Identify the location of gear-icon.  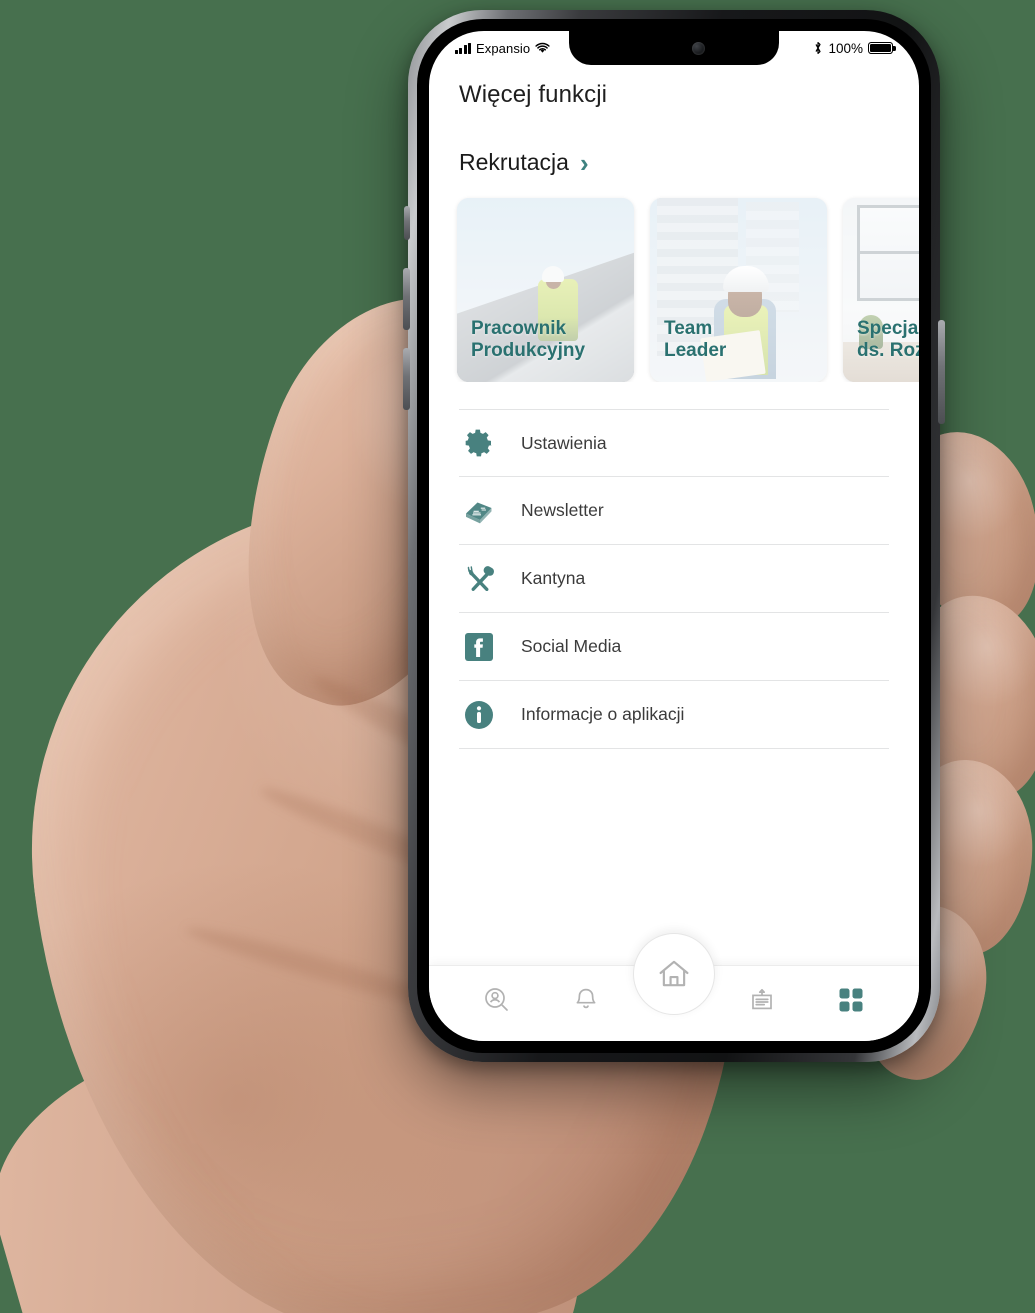
(479, 443).